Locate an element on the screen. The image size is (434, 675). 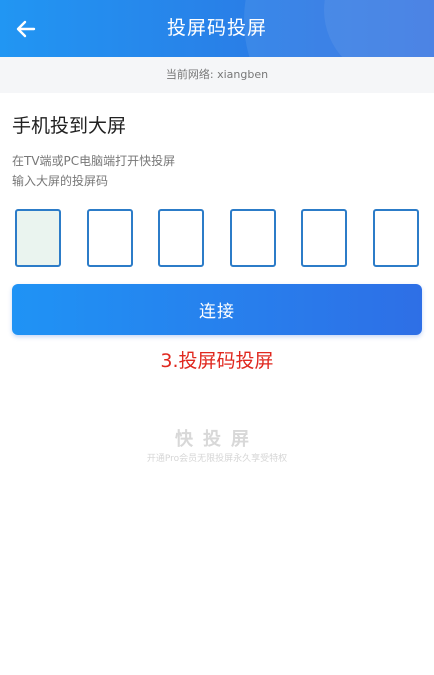
page-title: 投屏码投屏 is located at coordinates (216, 28).